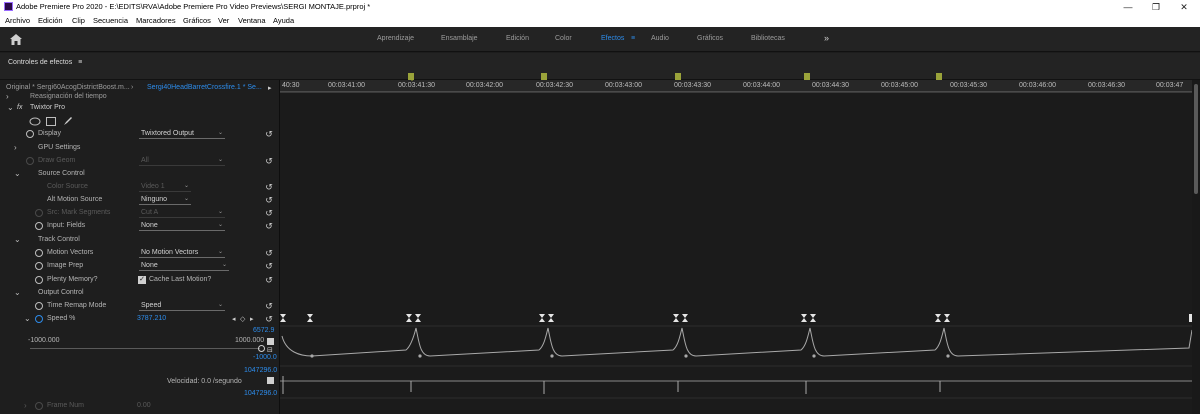  What do you see at coordinates (139, 108) in the screenshot?
I see `effect-row-twixtor: ⌄ fx Twixtor Pro` at bounding box center [139, 108].